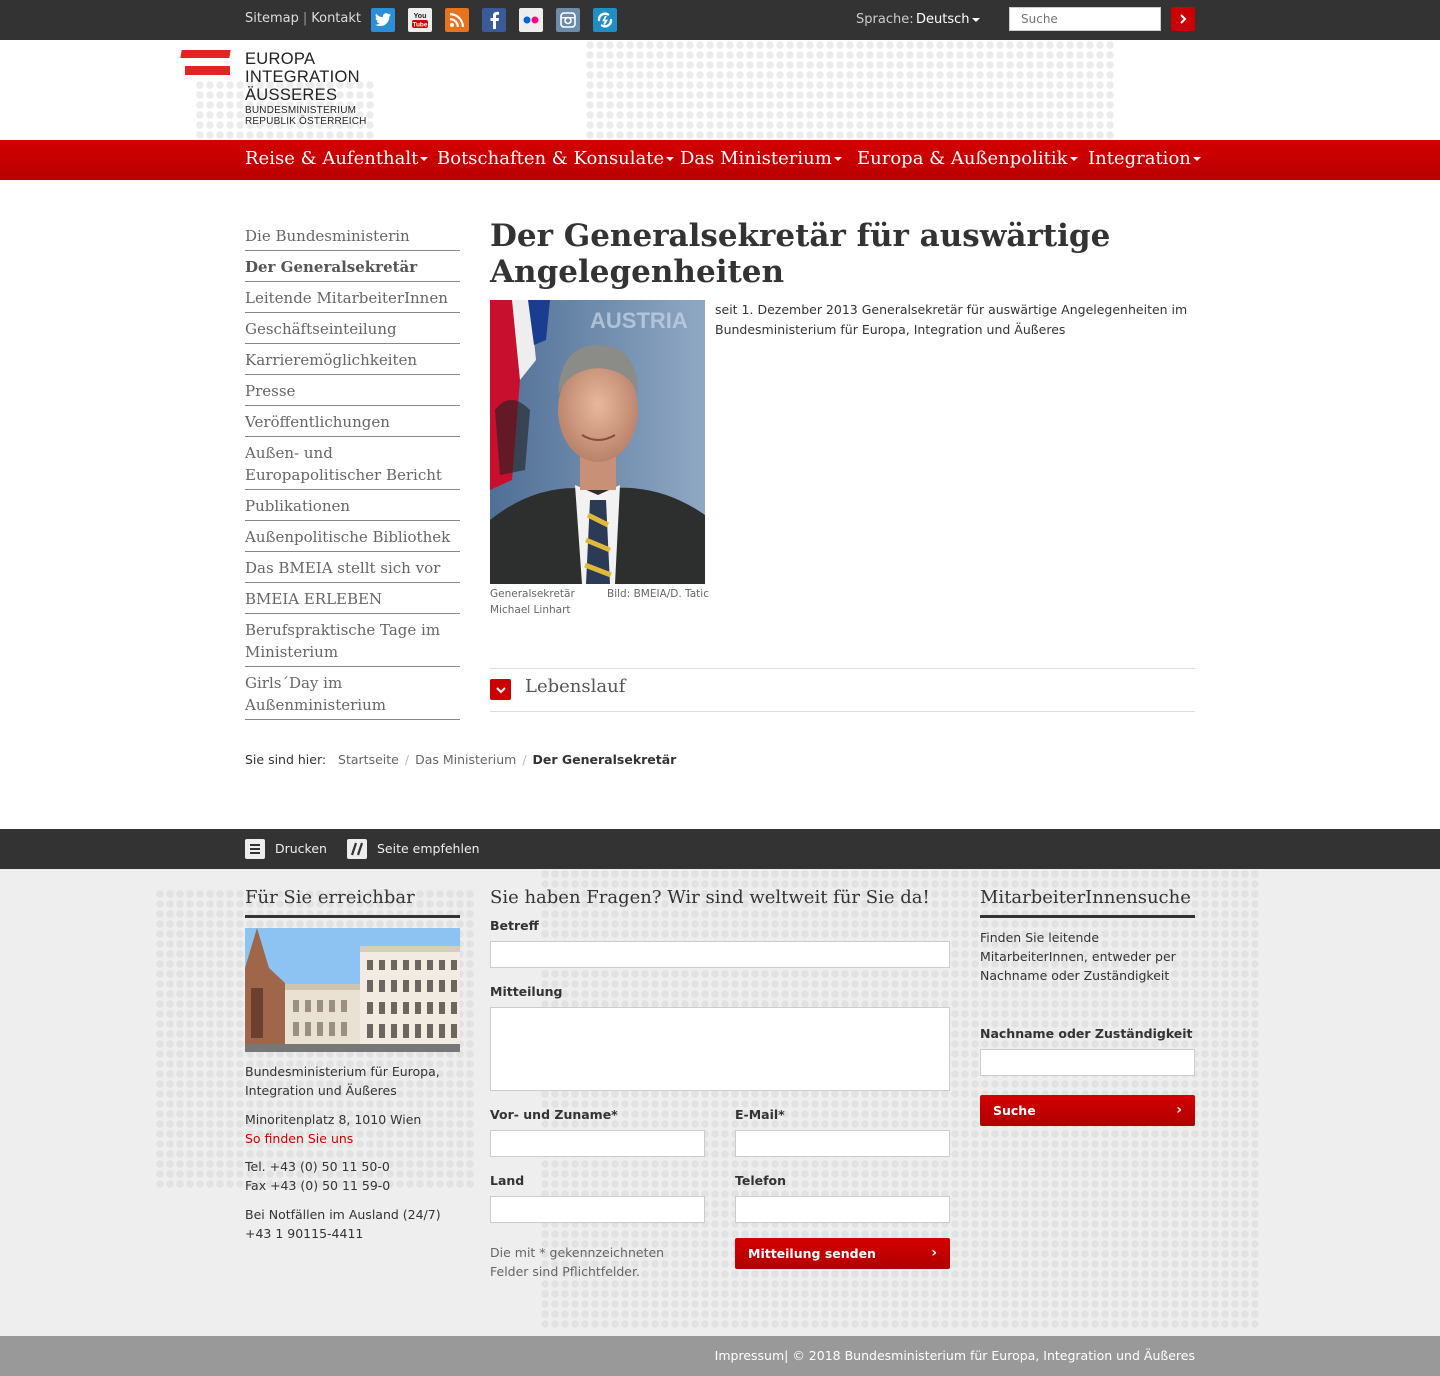 Image resolution: width=1440 pixels, height=1376 pixels. Describe the element at coordinates (352, 569) in the screenshot. I see `sidebar-item-bmeia-vor: Das BMEIA stellt sich vor` at that location.